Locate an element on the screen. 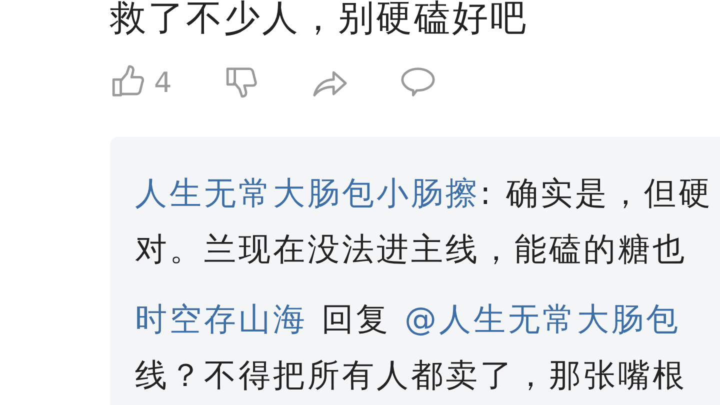 The image size is (720, 405). like-count: 4 is located at coordinates (163, 82).